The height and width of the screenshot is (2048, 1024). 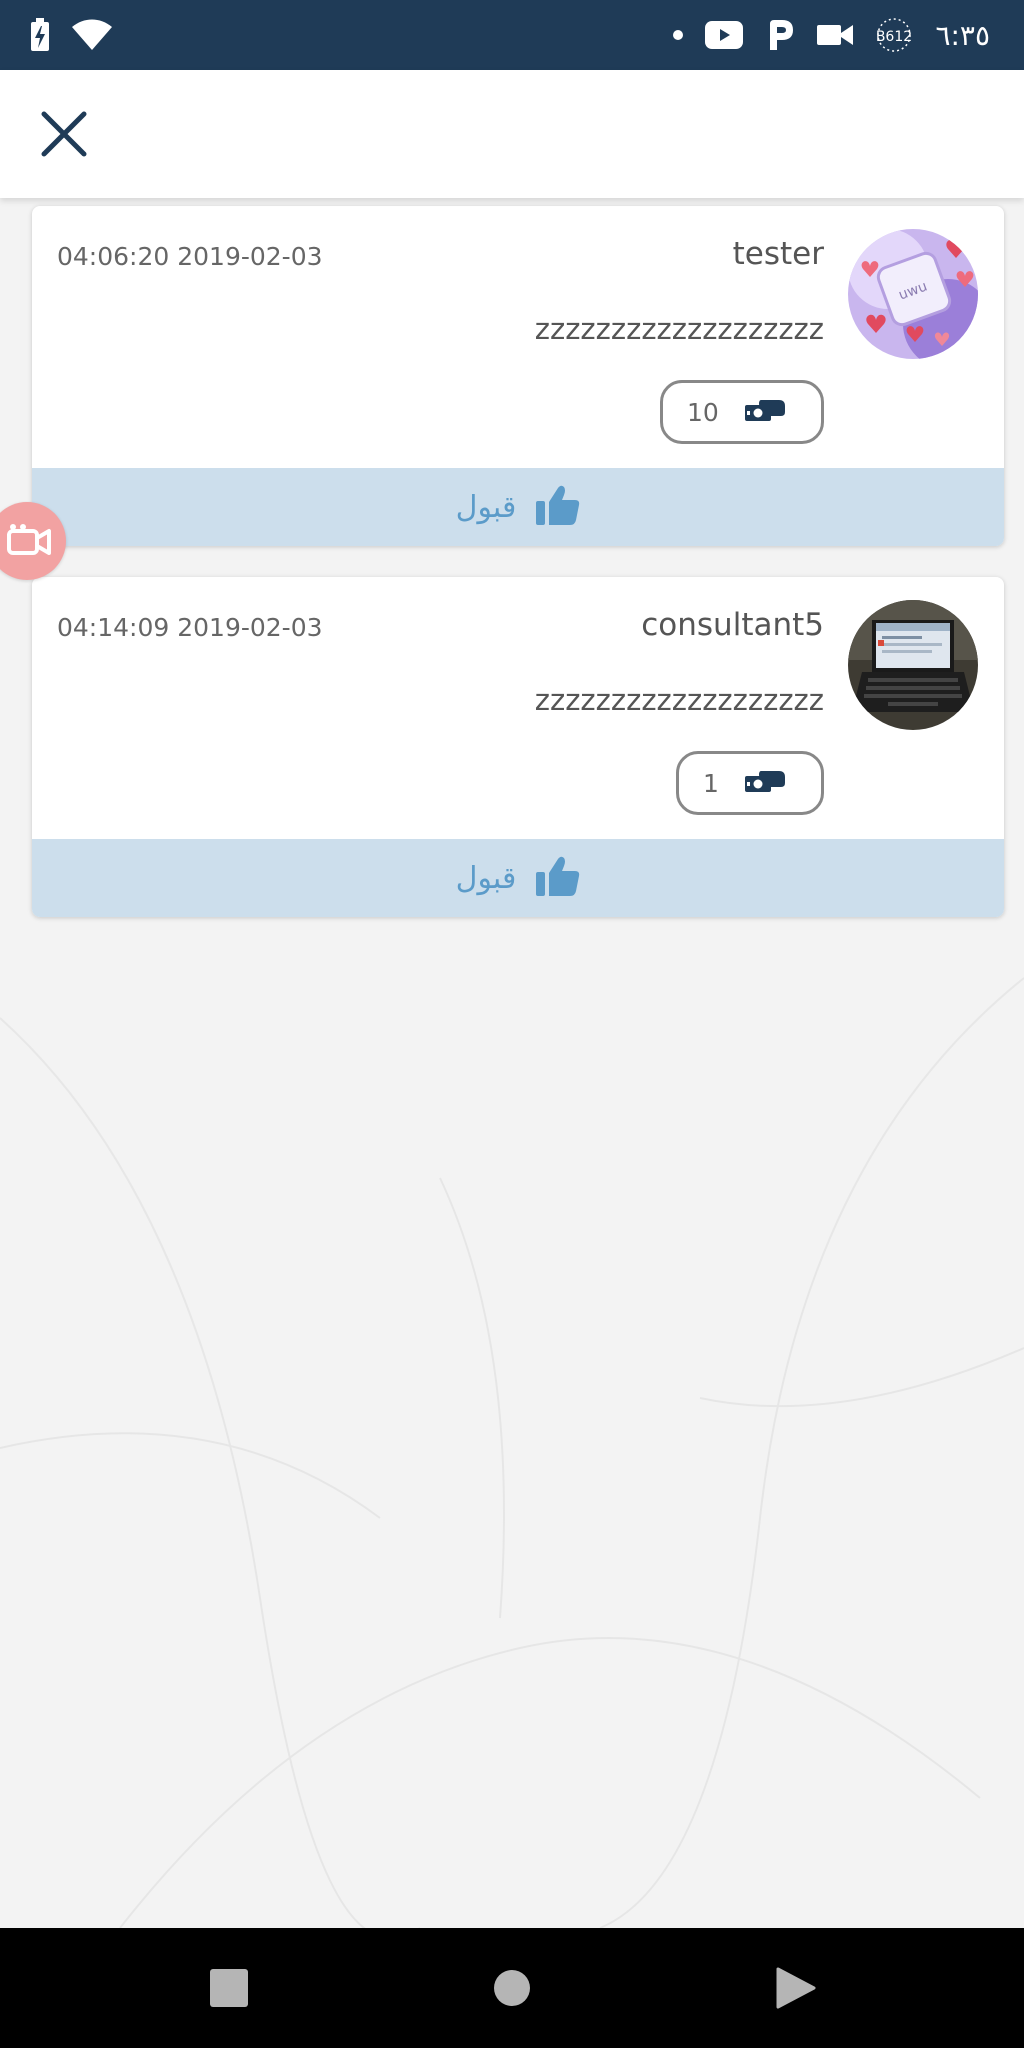 What do you see at coordinates (190, 256) in the screenshot?
I see `timestamp: 04:06:20 2019-02-03` at bounding box center [190, 256].